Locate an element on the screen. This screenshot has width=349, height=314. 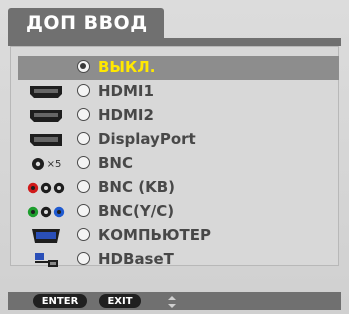
option-off: ВЫКЛ. is located at coordinates (178, 68).